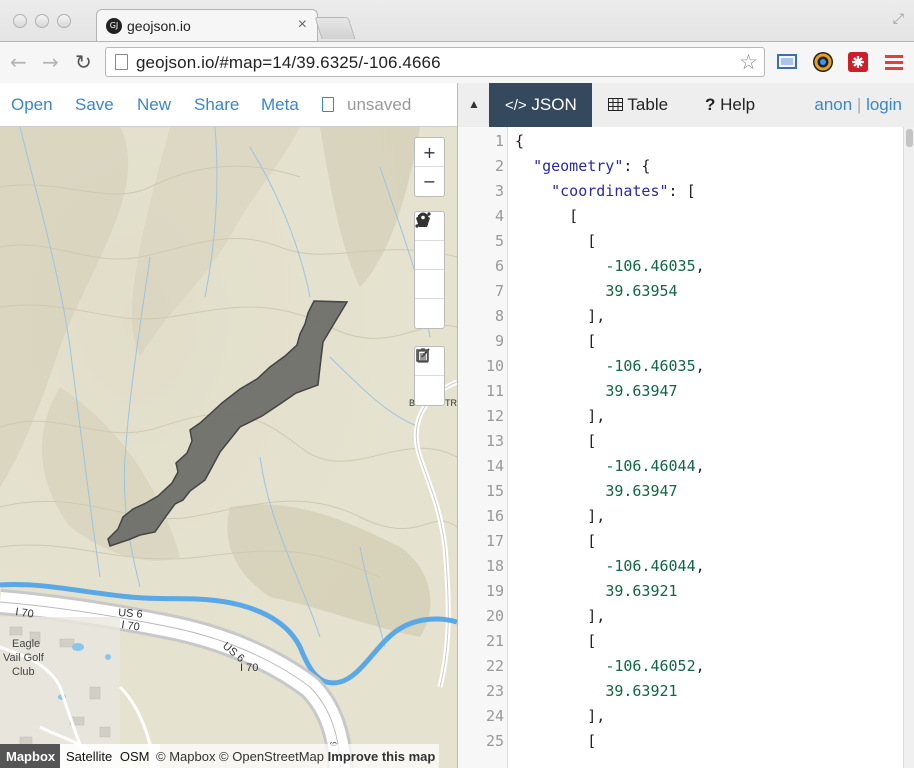 The image size is (914, 768). Describe the element at coordinates (884, 104) in the screenshot. I see `login-link: login` at that location.